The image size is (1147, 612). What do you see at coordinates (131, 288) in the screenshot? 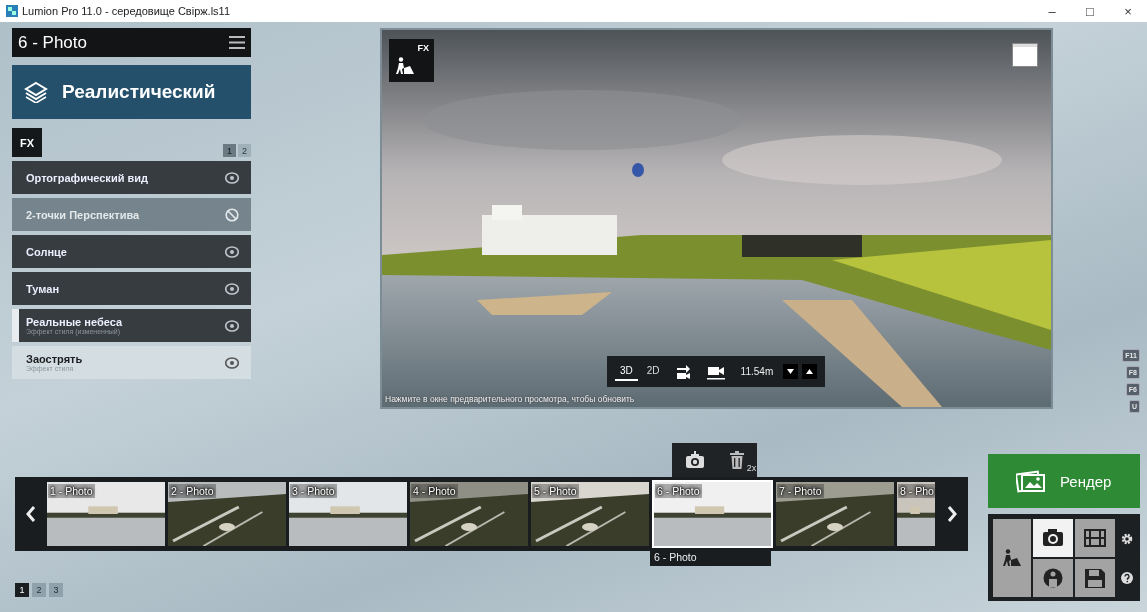
I see `effect-item: Туман` at bounding box center [131, 288].